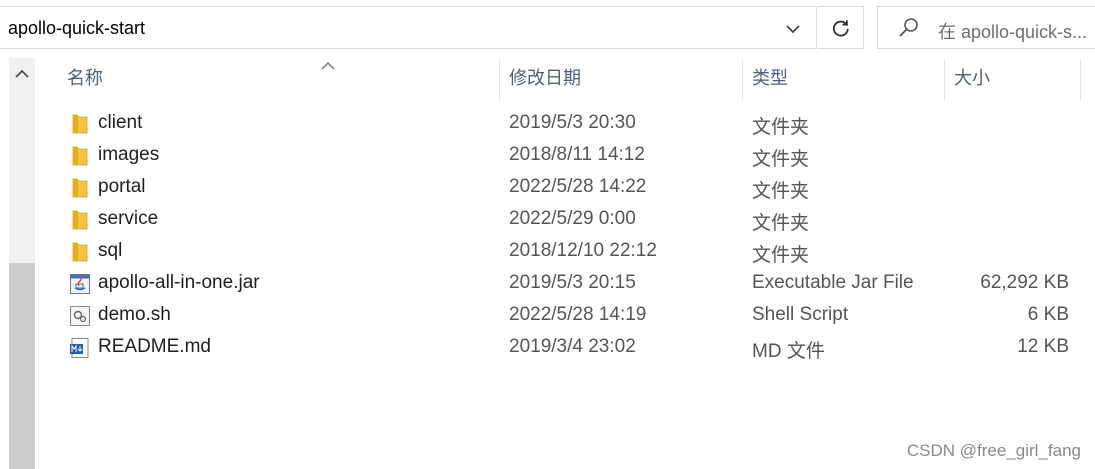  What do you see at coordinates (80, 284) in the screenshot?
I see `java-jar-icon` at bounding box center [80, 284].